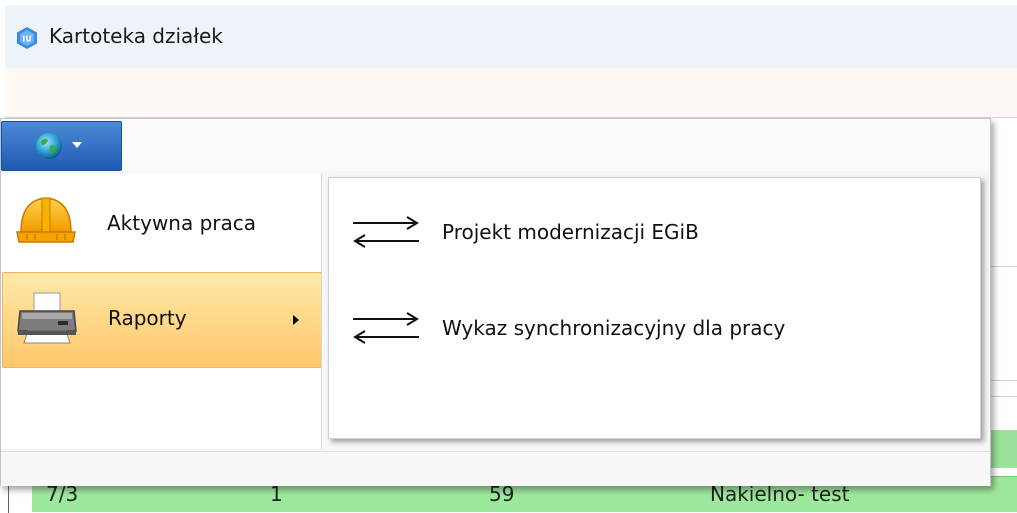 The image size is (1017, 513). What do you see at coordinates (77, 145) in the screenshot?
I see `chevron-down-icon` at bounding box center [77, 145].